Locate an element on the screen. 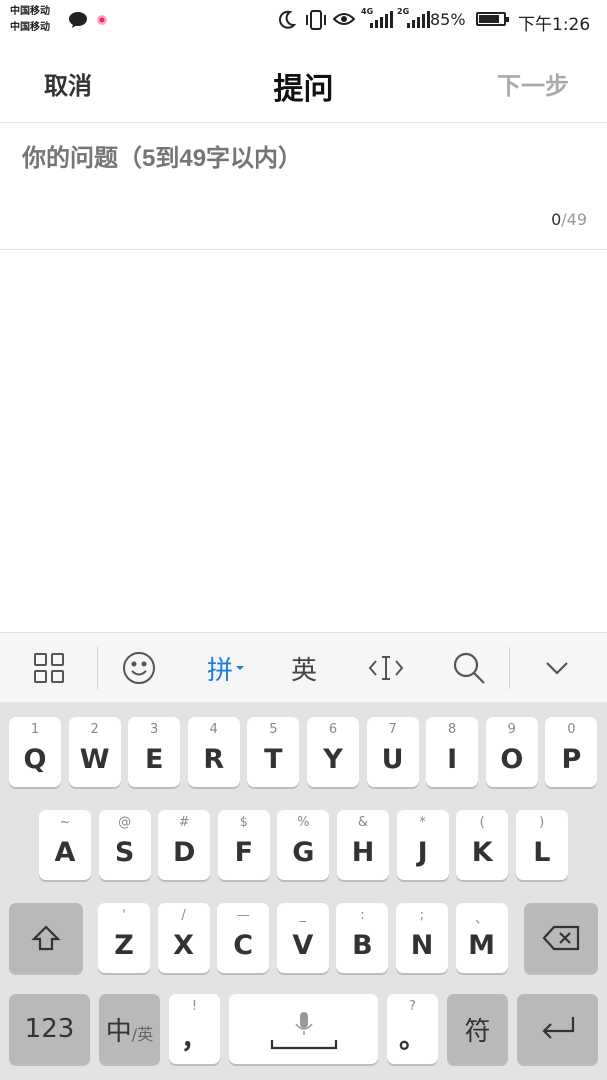 The width and height of the screenshot is (607, 1080). vibrate-icon is located at coordinates (316, 22).